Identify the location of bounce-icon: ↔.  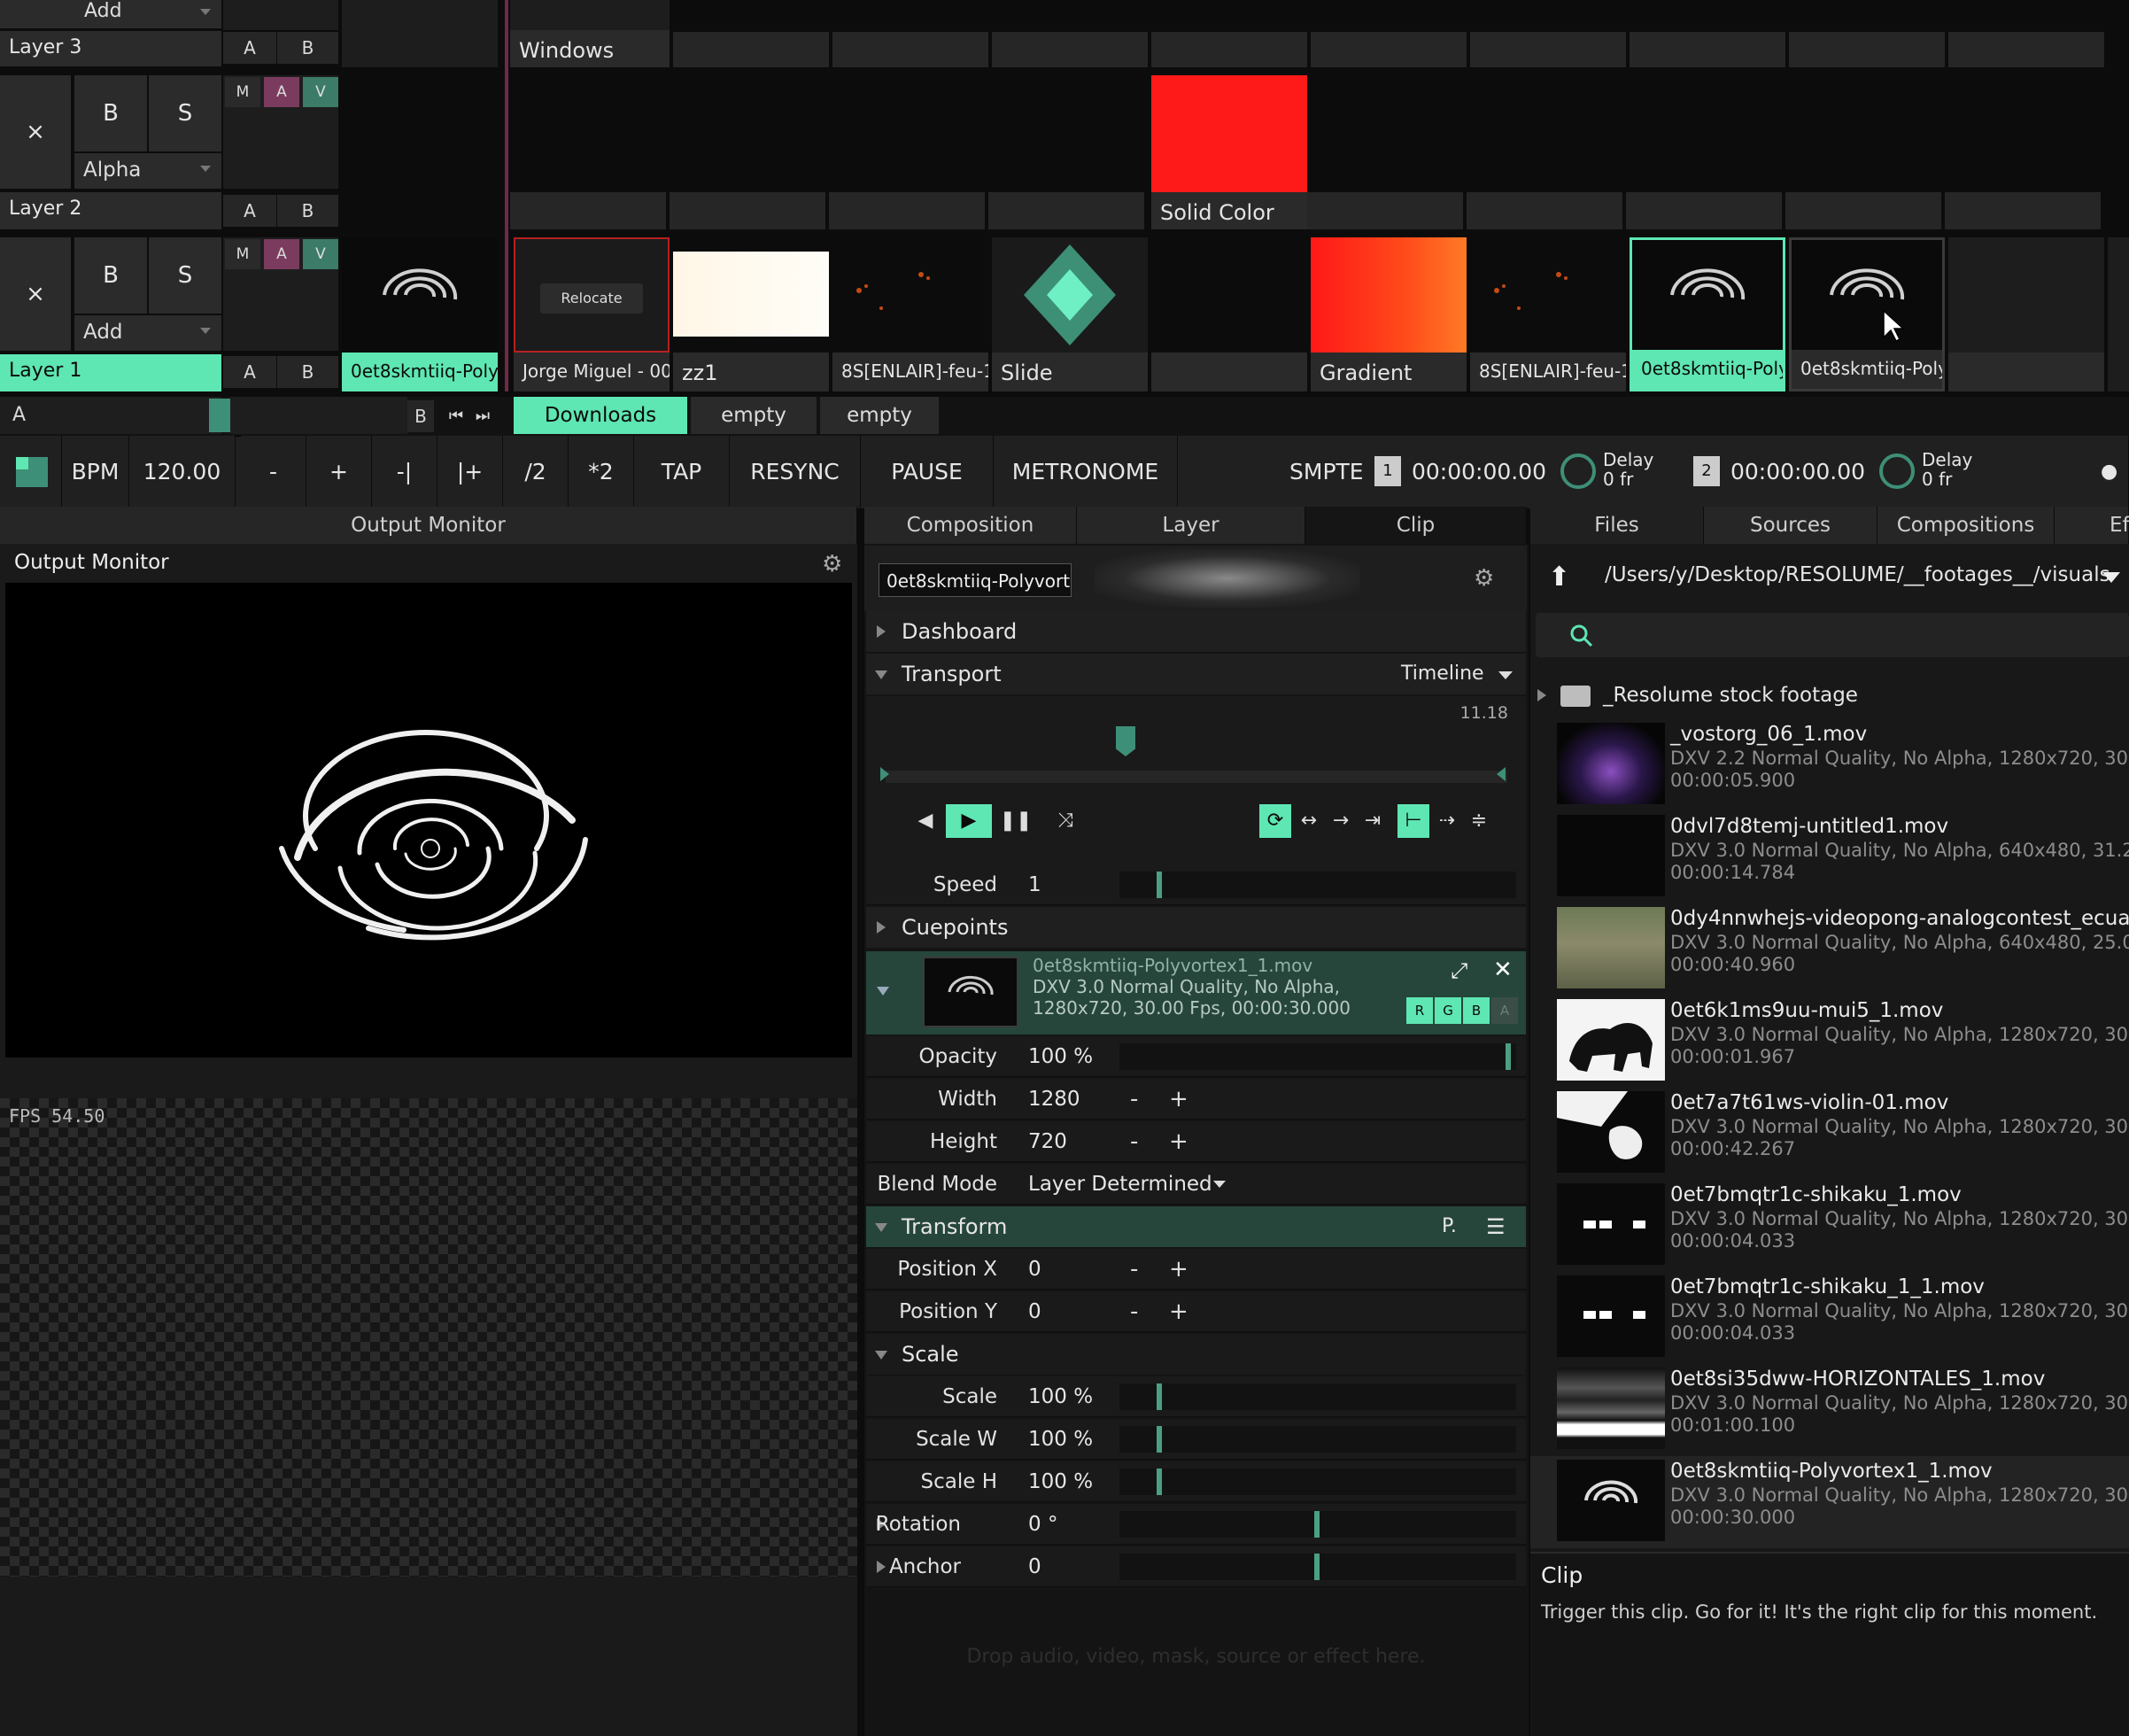
(1309, 821).